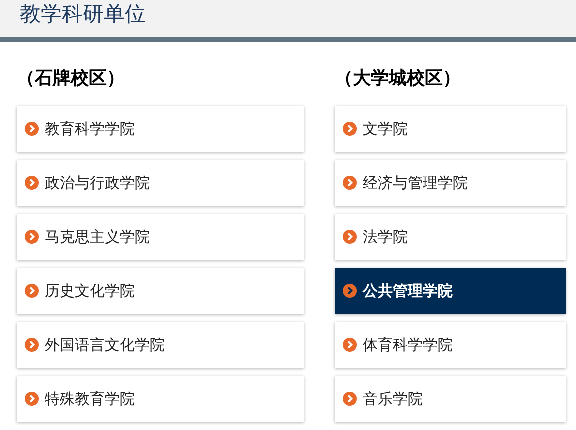  Describe the element at coordinates (160, 129) in the screenshot. I see `unit-link: 教育科学学院` at that location.